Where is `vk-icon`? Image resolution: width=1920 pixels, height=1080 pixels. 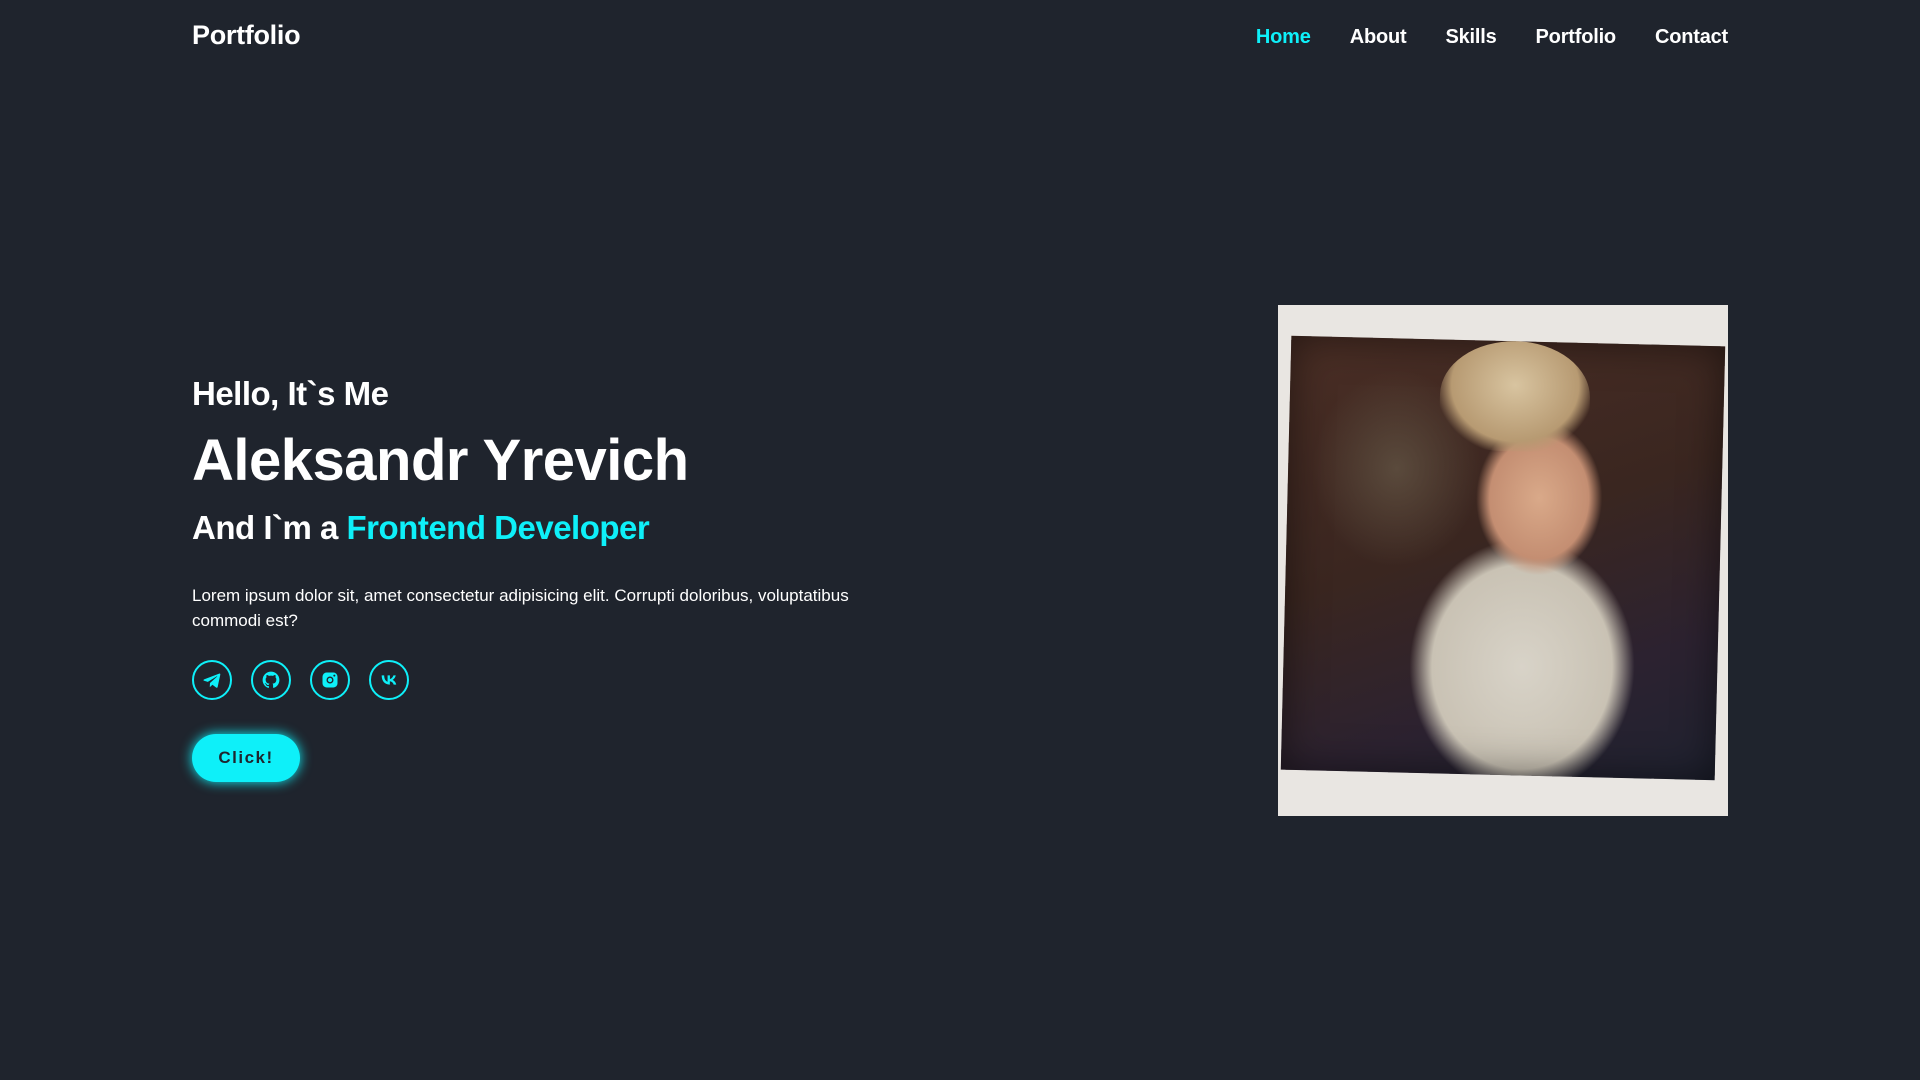 vk-icon is located at coordinates (389, 680).